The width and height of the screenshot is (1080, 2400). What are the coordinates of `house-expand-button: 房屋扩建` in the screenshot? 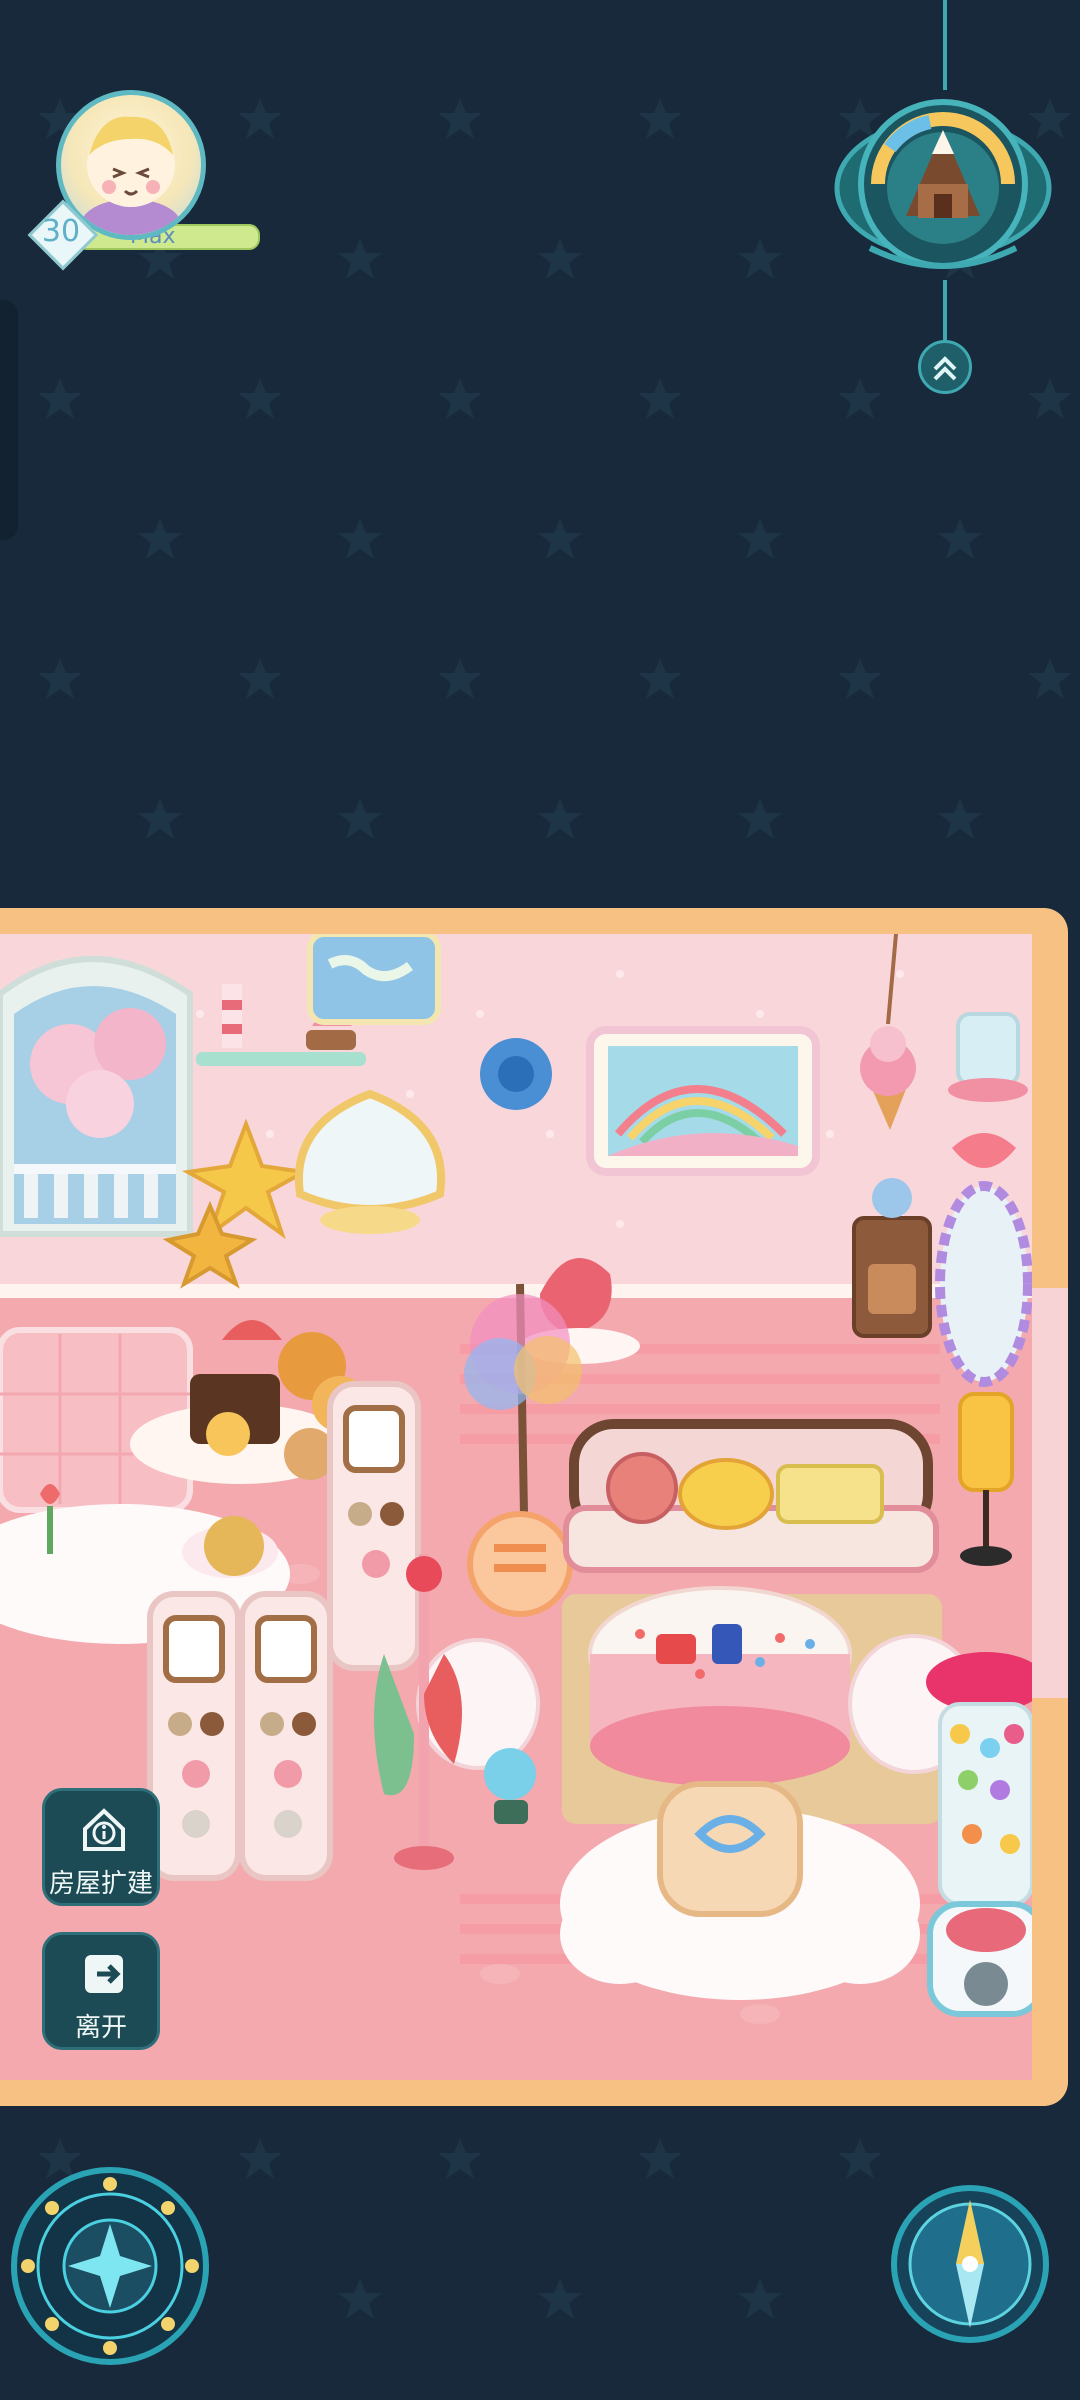 It's located at (101, 1847).